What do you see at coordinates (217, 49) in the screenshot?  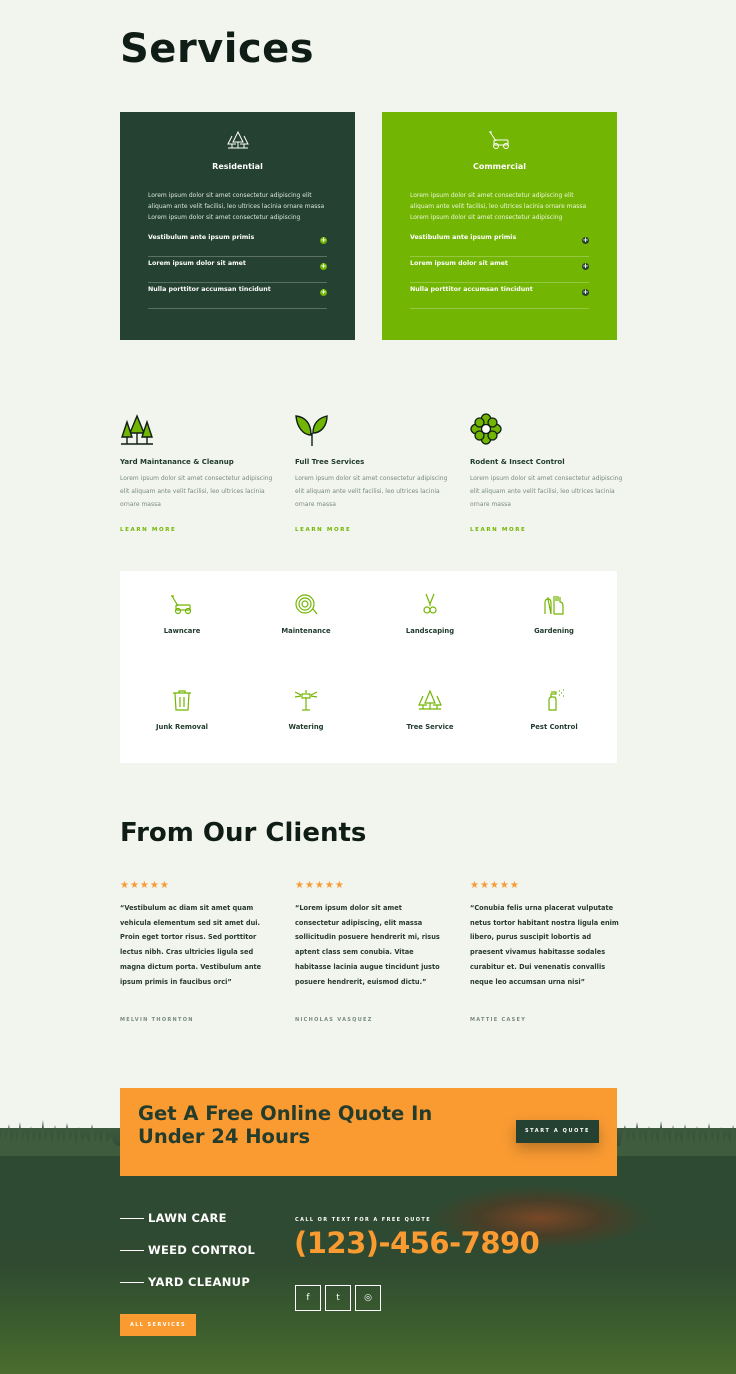 I see `services-heading: Services` at bounding box center [217, 49].